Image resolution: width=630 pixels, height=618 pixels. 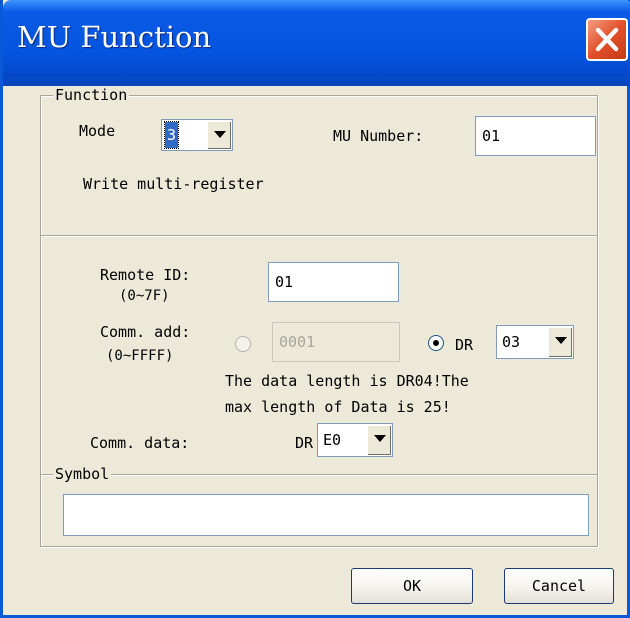 What do you see at coordinates (243, 344) in the screenshot?
I see `comm-add-radio` at bounding box center [243, 344].